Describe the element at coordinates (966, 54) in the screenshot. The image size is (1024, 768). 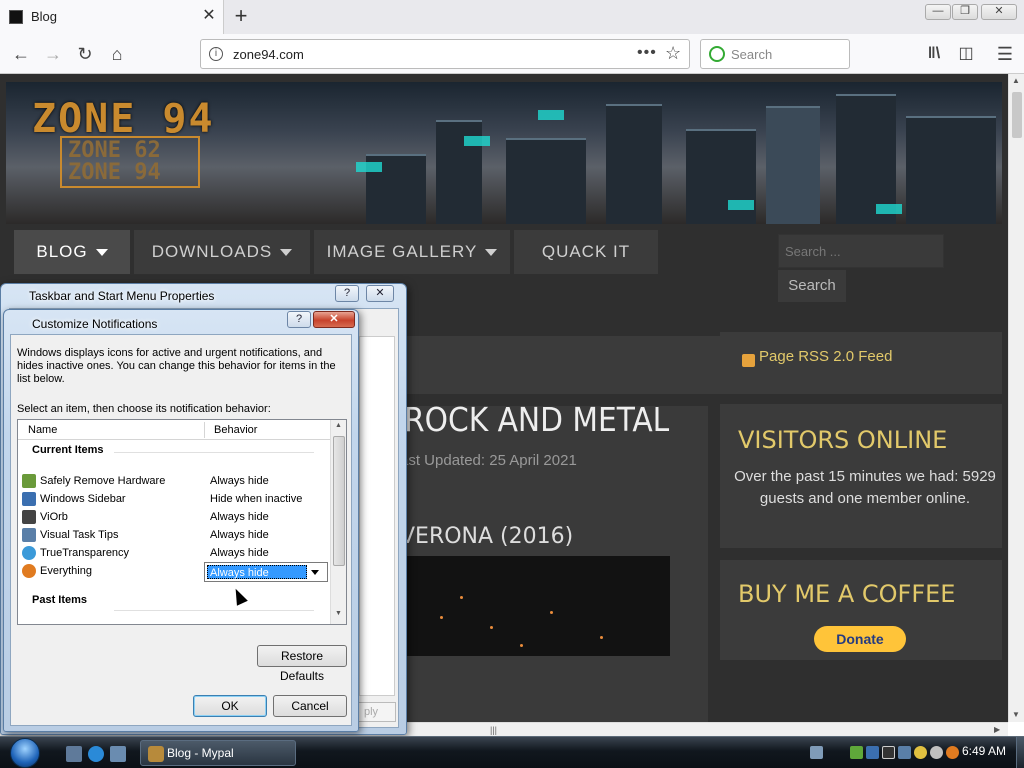
I see `sidebar-toggle-icon: ◫` at that location.